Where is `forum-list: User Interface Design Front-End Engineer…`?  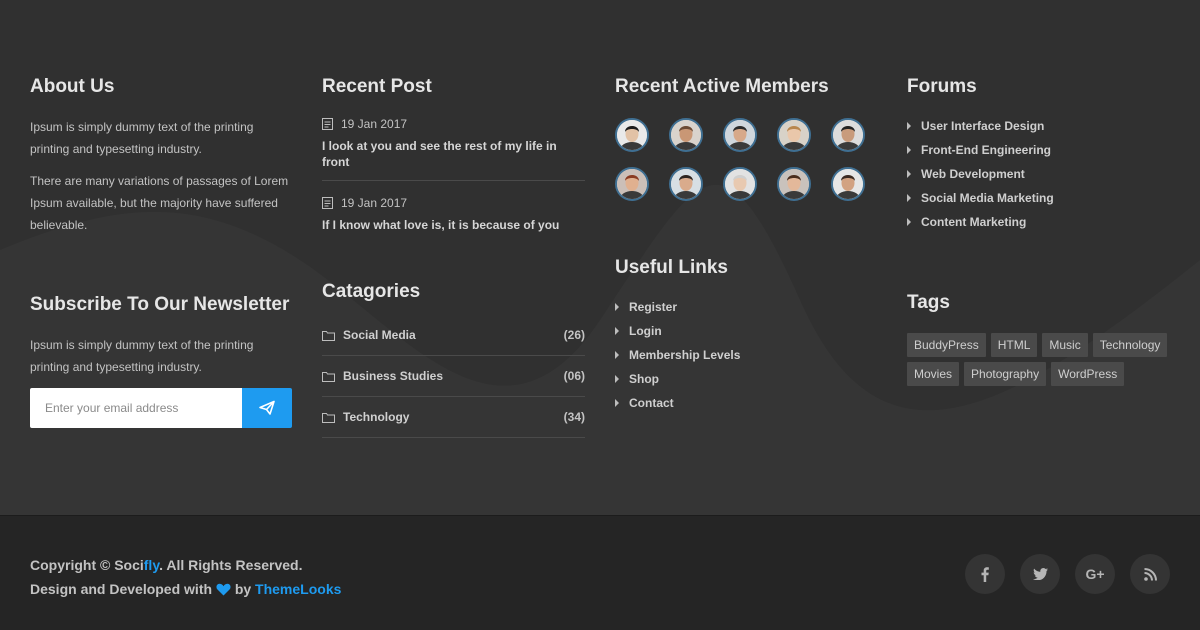
forum-list: User Interface Design Front-End Engineer… is located at coordinates (1038, 174).